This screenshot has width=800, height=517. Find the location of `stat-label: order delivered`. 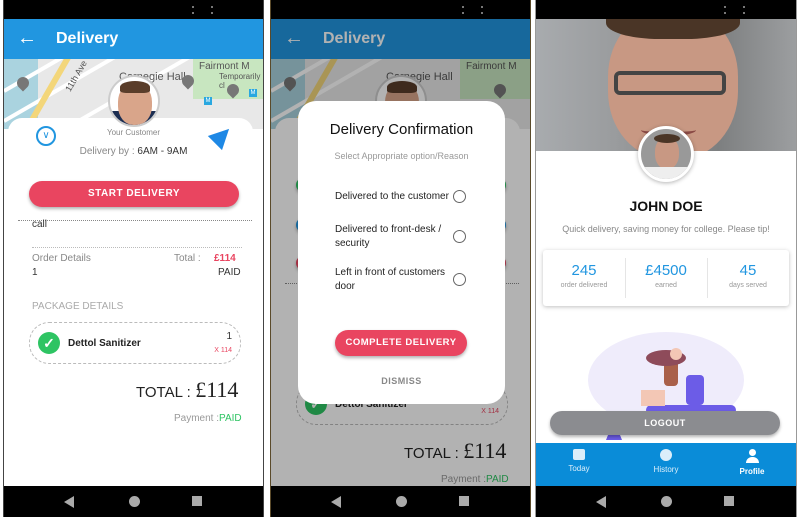

stat-label: order delivered is located at coordinates (584, 285).